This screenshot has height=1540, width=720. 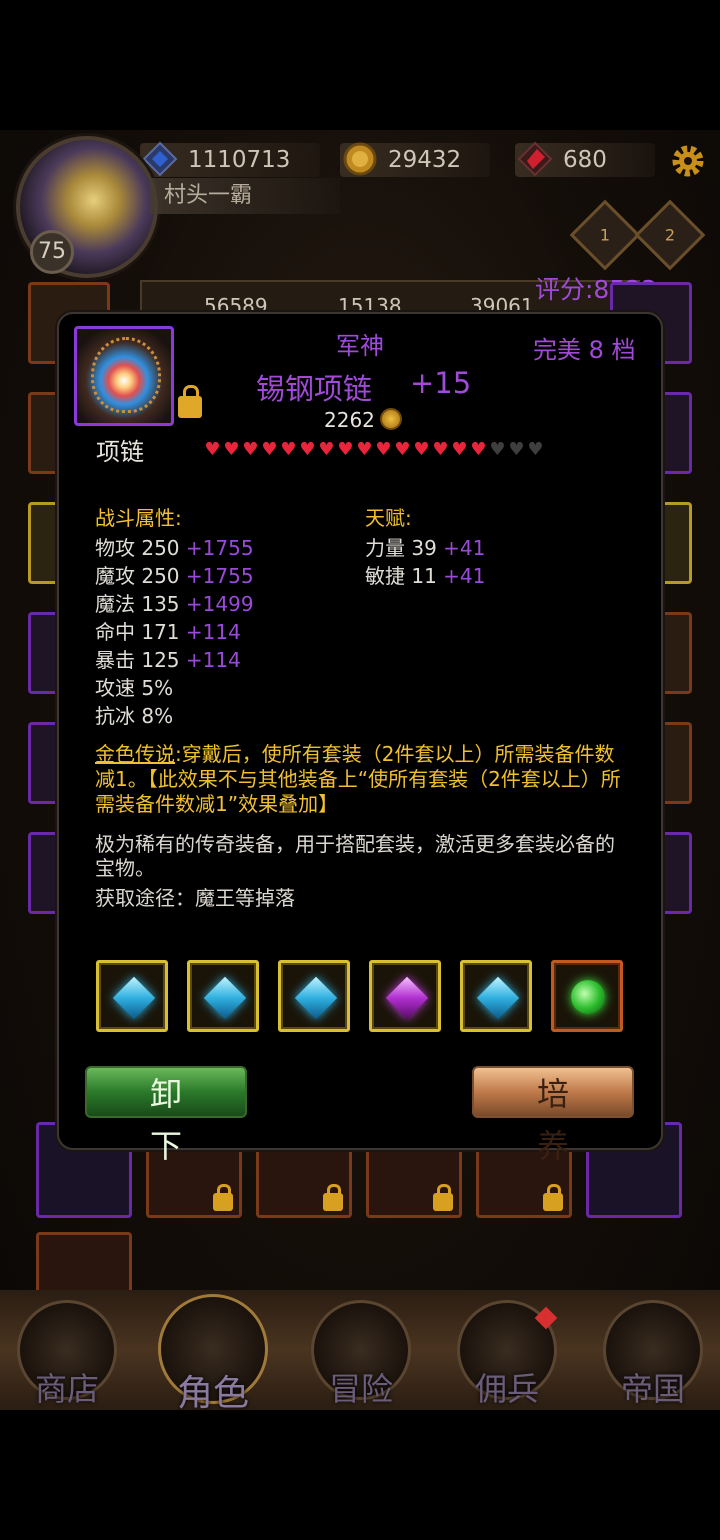 What do you see at coordinates (134, 688) in the screenshot?
I see `stat-label: 攻速 5%` at bounding box center [134, 688].